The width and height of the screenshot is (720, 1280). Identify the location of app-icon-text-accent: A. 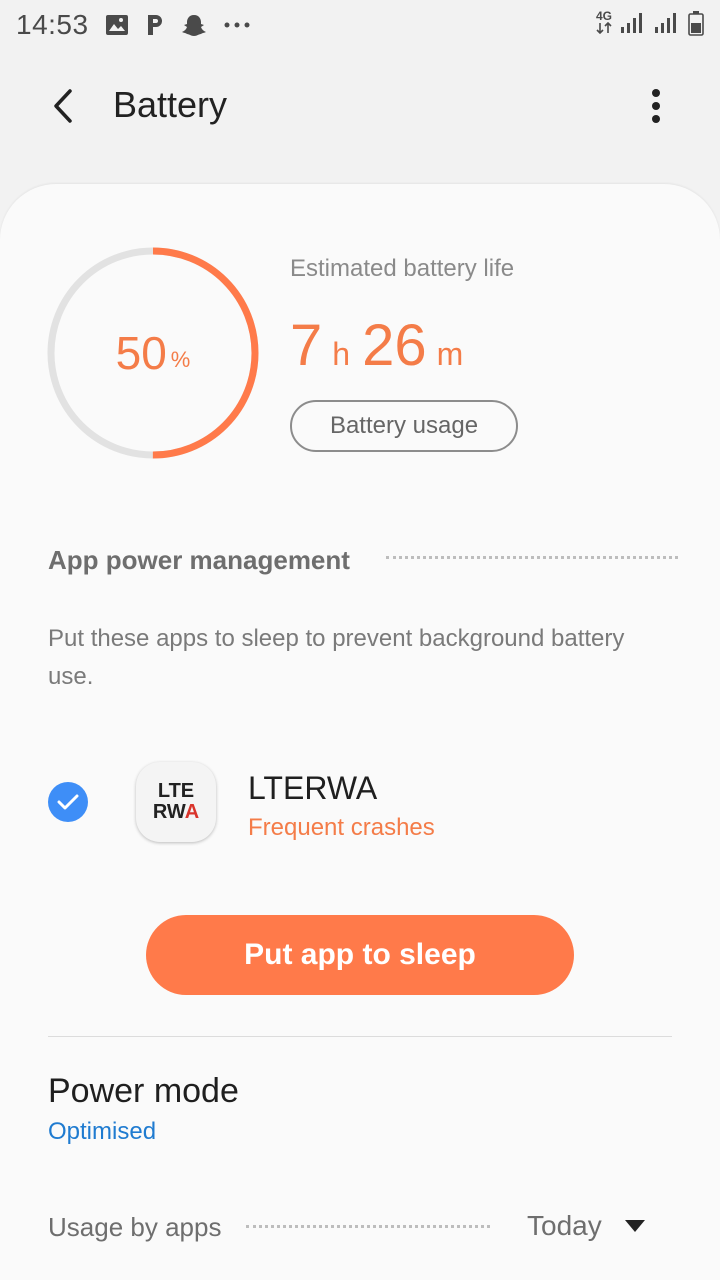
(192, 812).